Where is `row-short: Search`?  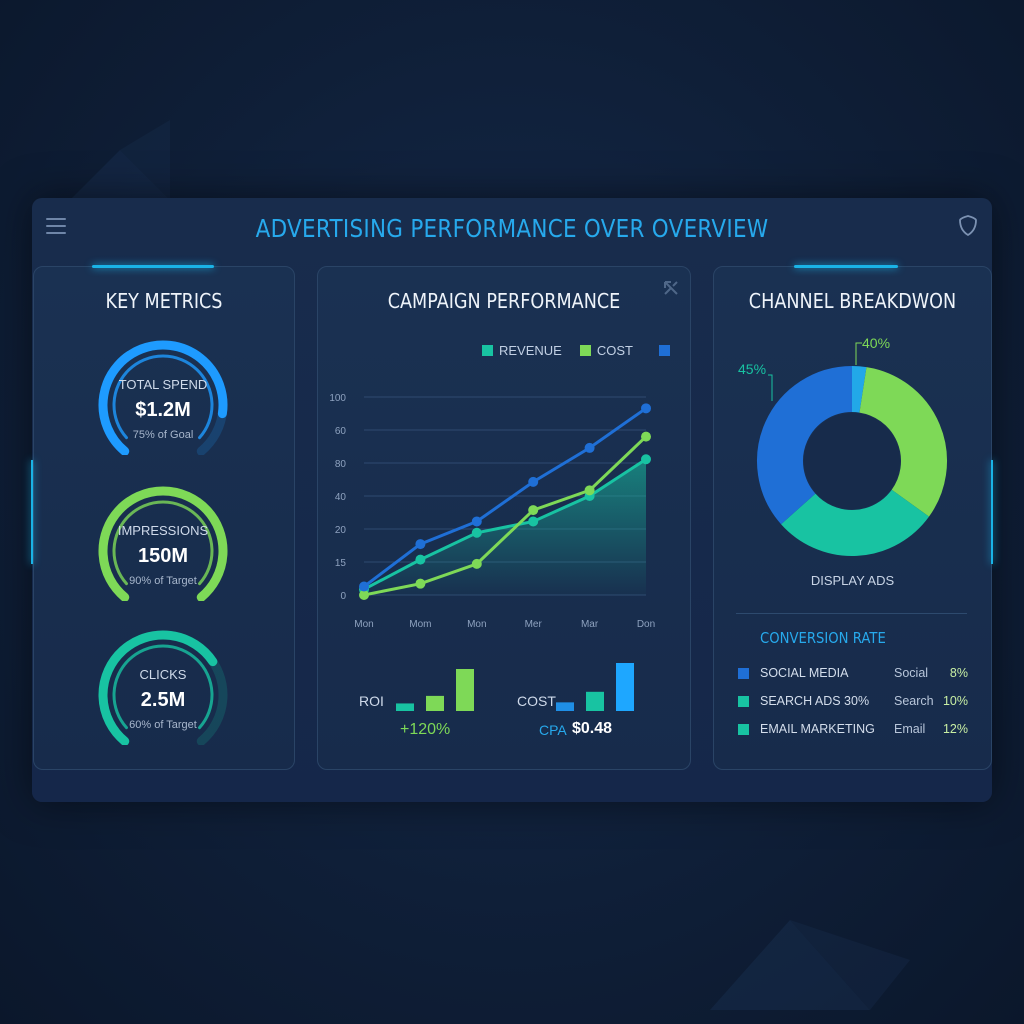 row-short: Search is located at coordinates (914, 701).